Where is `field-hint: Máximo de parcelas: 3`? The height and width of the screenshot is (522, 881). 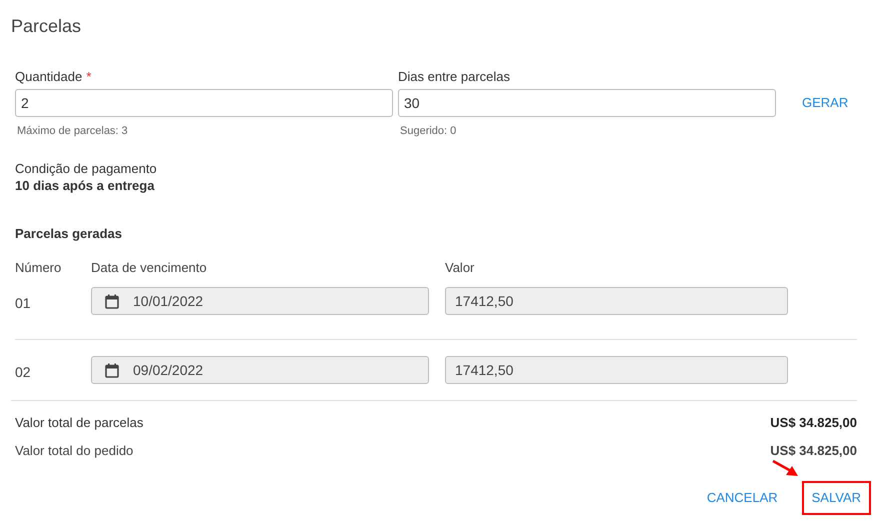 field-hint: Máximo de parcelas: 3 is located at coordinates (72, 131).